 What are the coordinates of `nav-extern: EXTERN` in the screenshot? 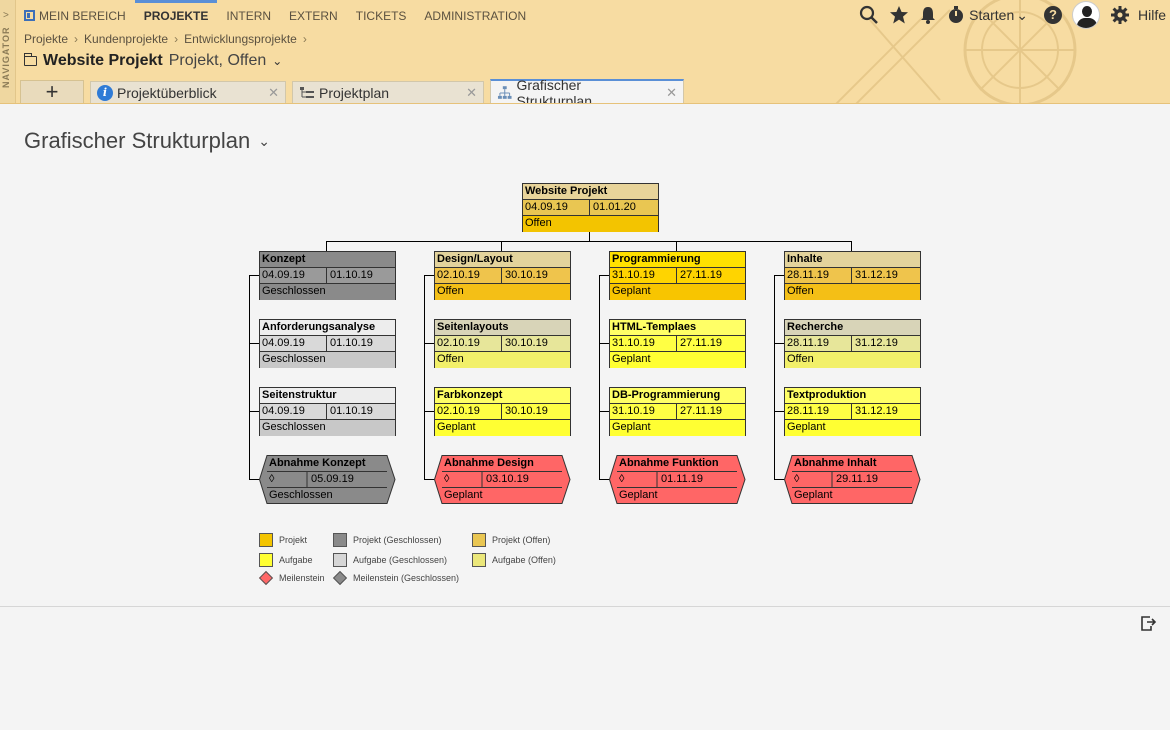 It's located at (313, 15).